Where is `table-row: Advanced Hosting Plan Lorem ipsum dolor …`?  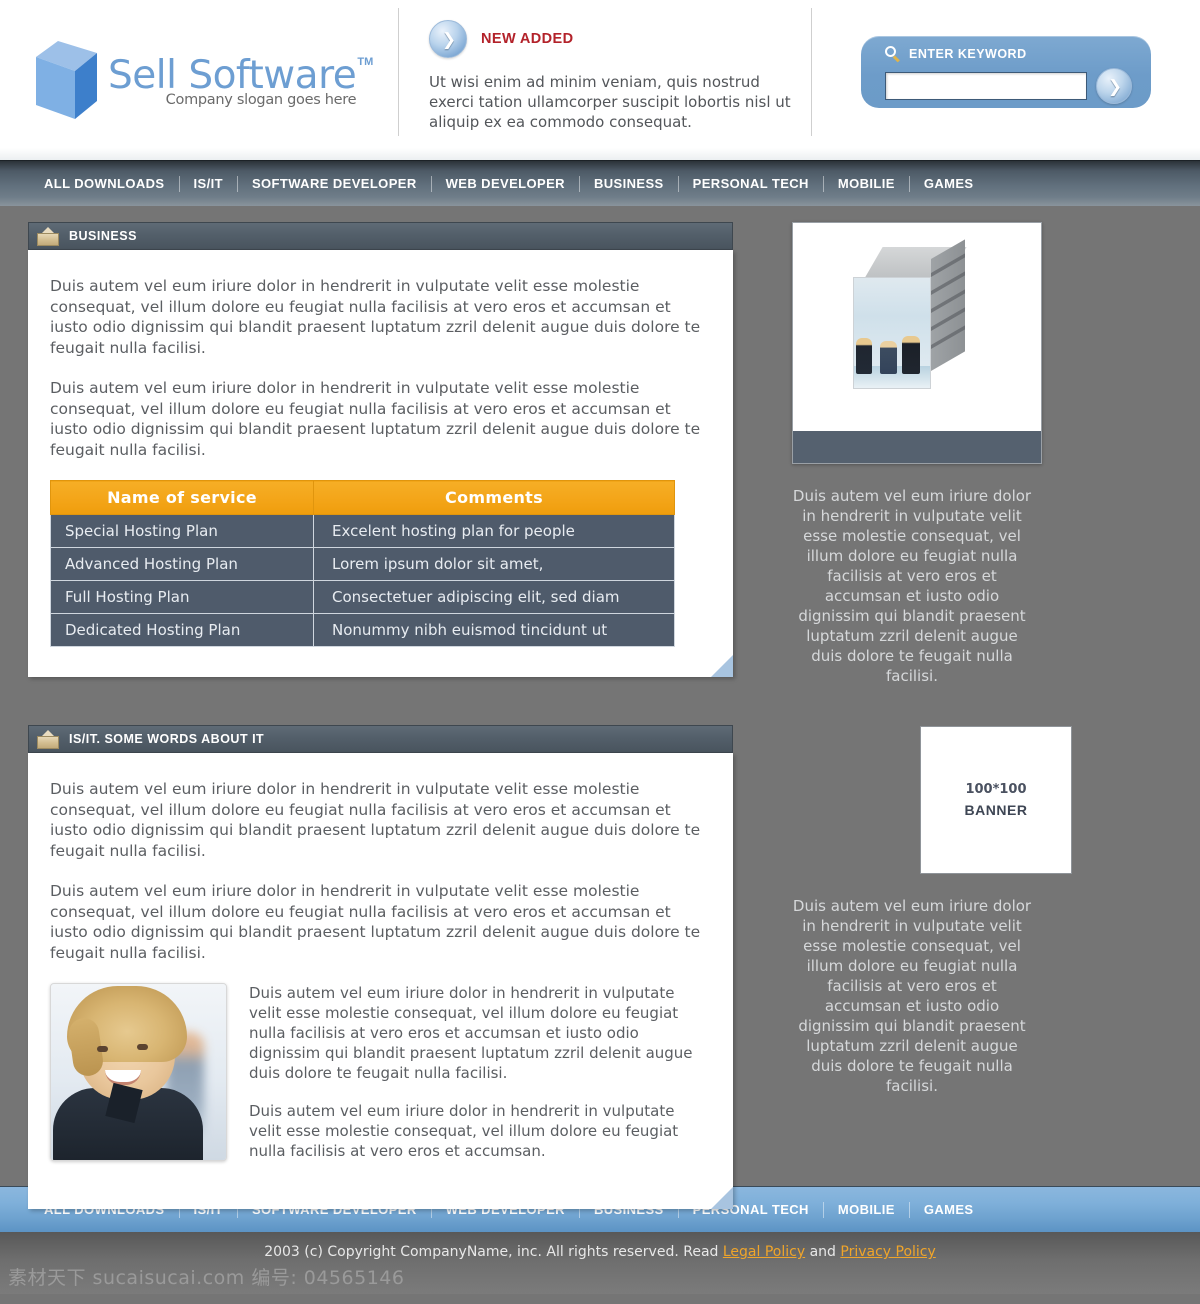
table-row: Advanced Hosting Plan Lorem ipsum dolor … is located at coordinates (362, 564).